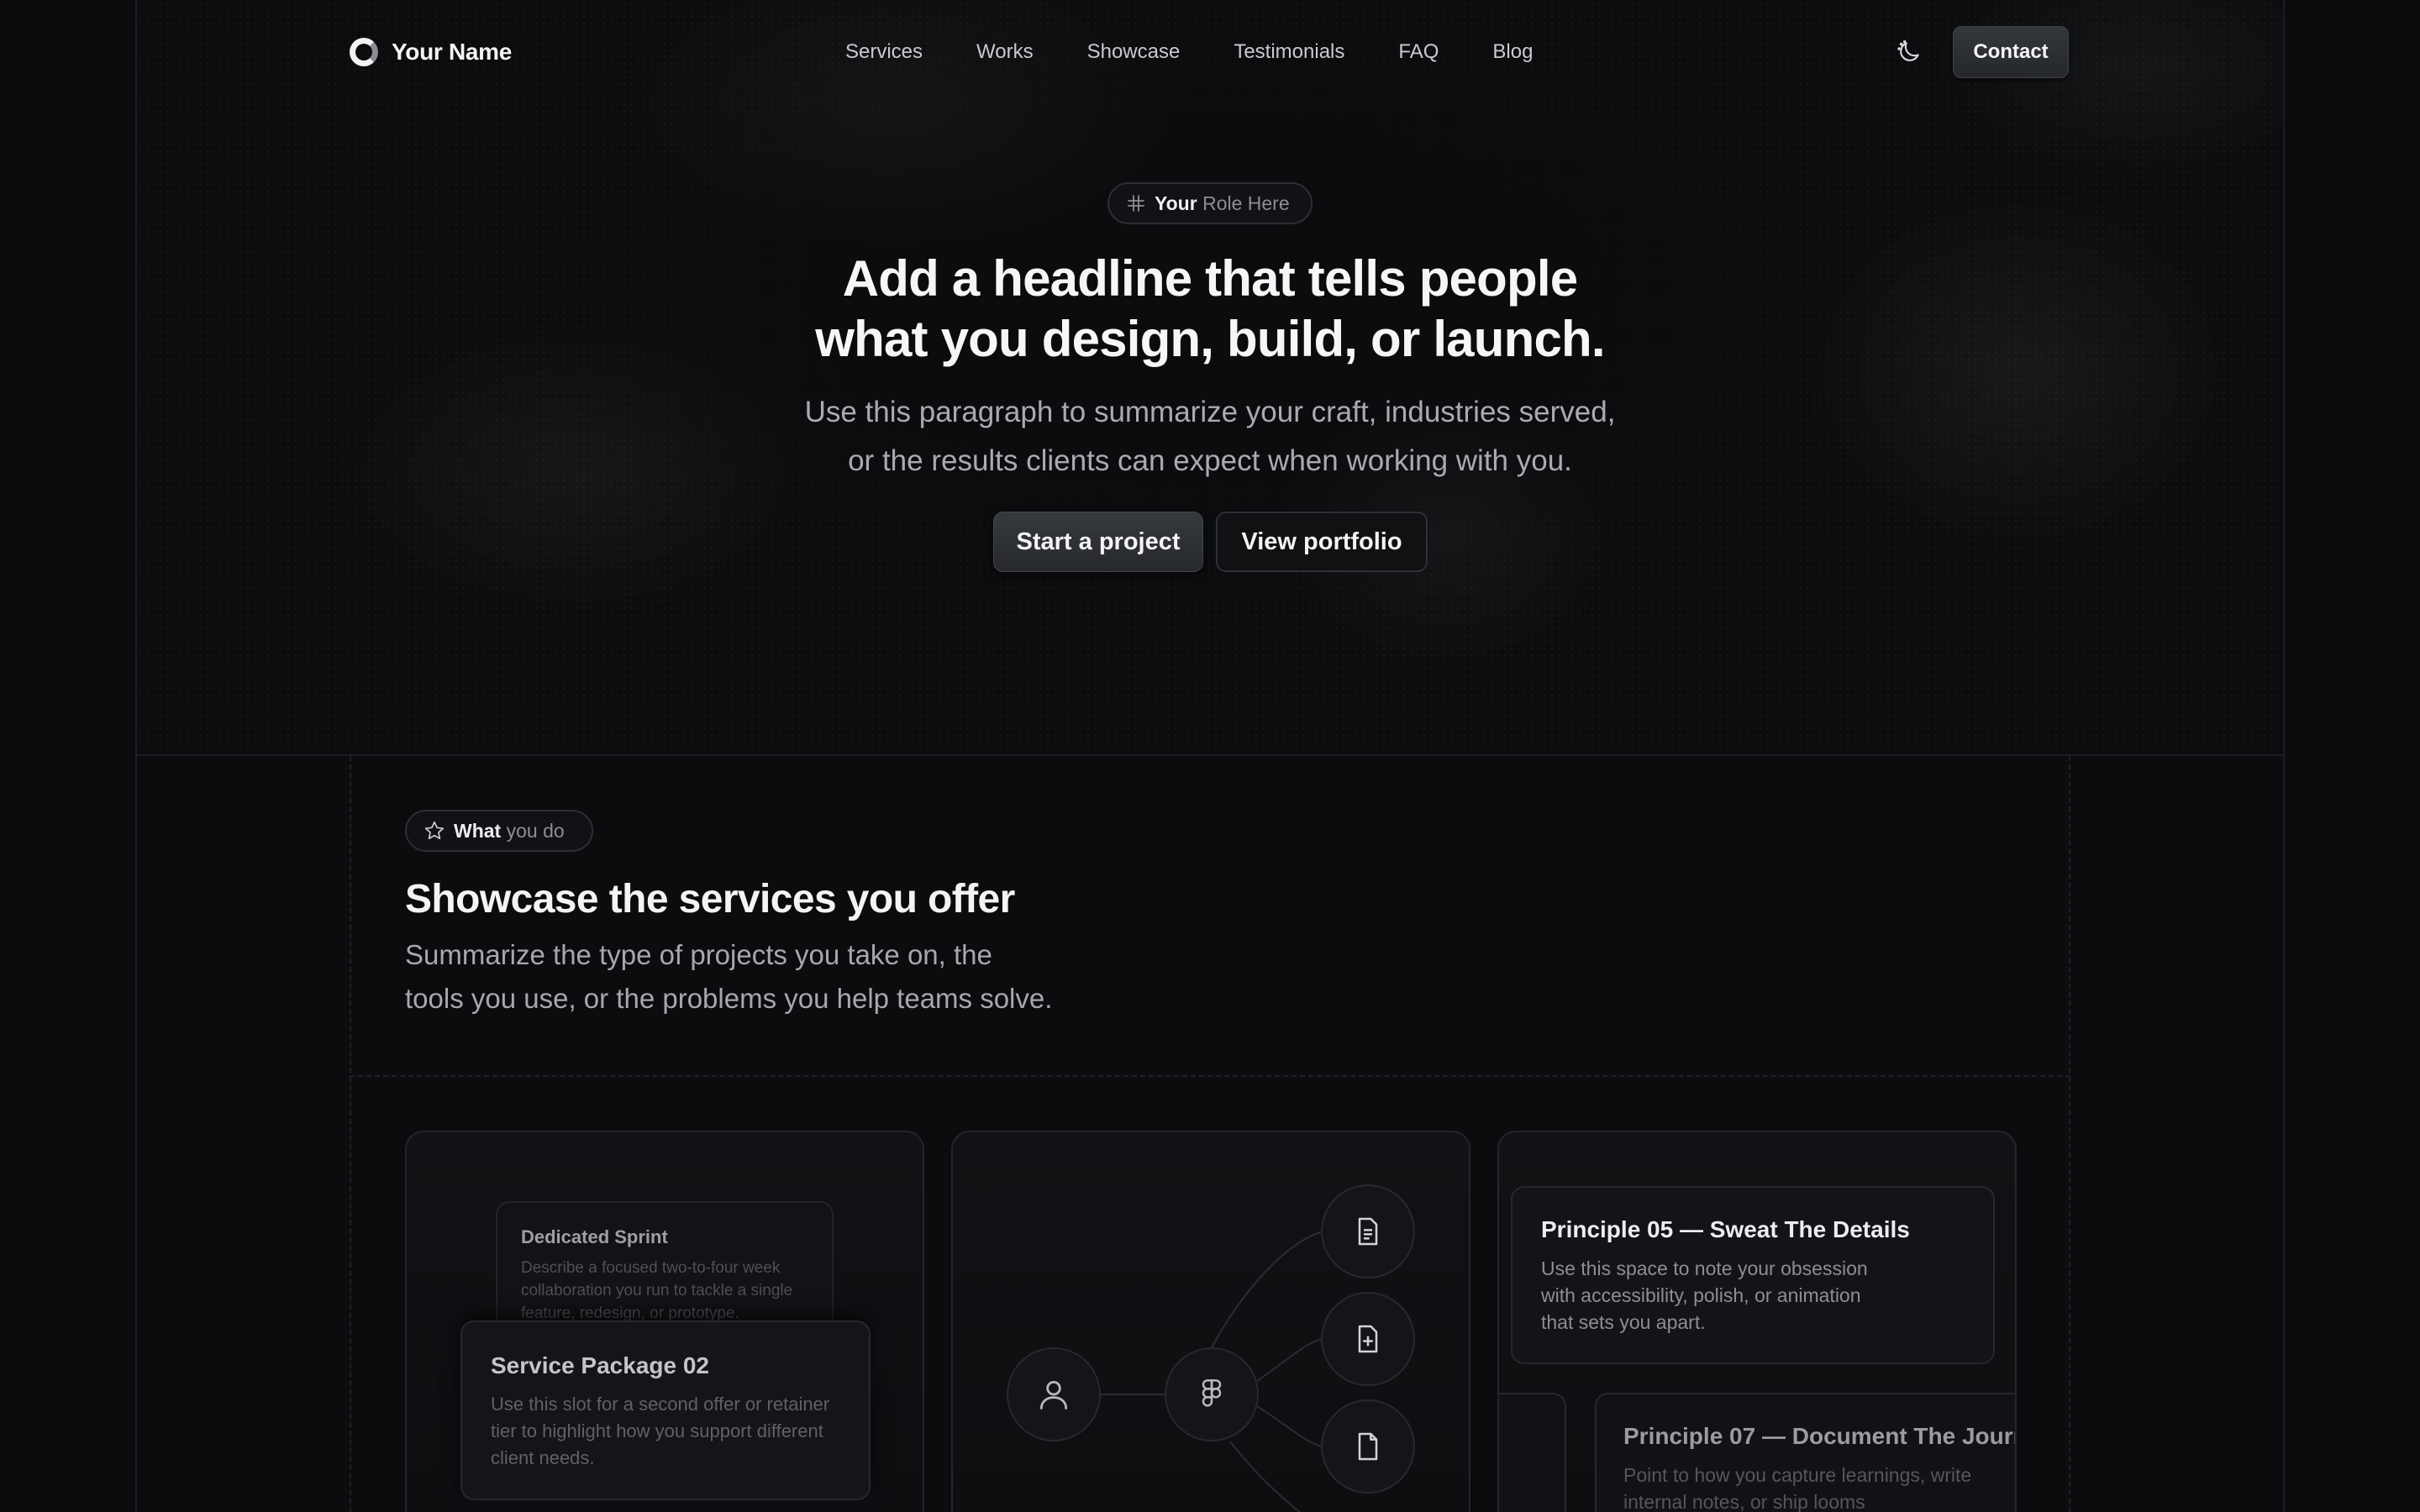 This screenshot has height=1512, width=2420. What do you see at coordinates (1246, 203) in the screenshot?
I see `role-pill-soft: Role Here` at bounding box center [1246, 203].